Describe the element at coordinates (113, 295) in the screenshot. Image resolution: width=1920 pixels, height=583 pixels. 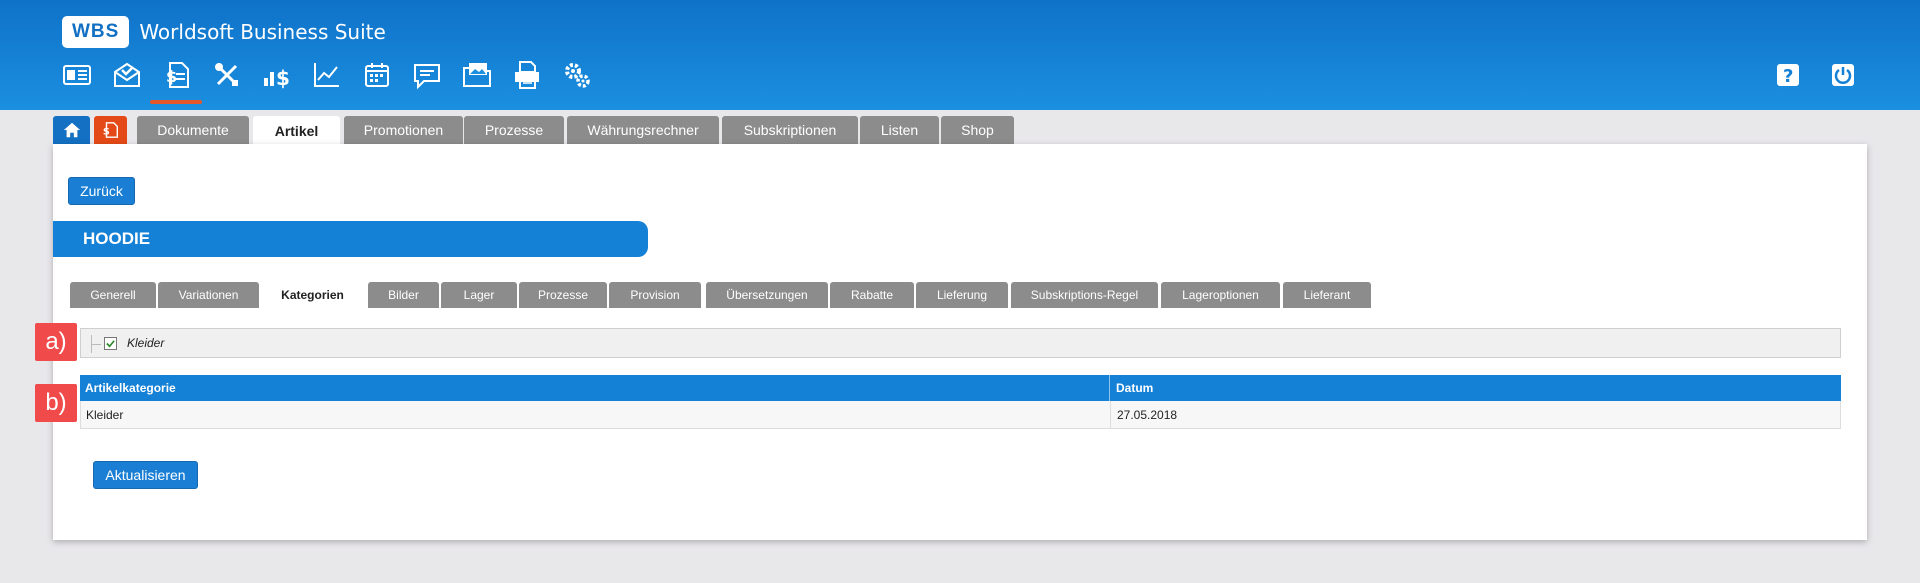
I see `tab-generell: Generell` at that location.